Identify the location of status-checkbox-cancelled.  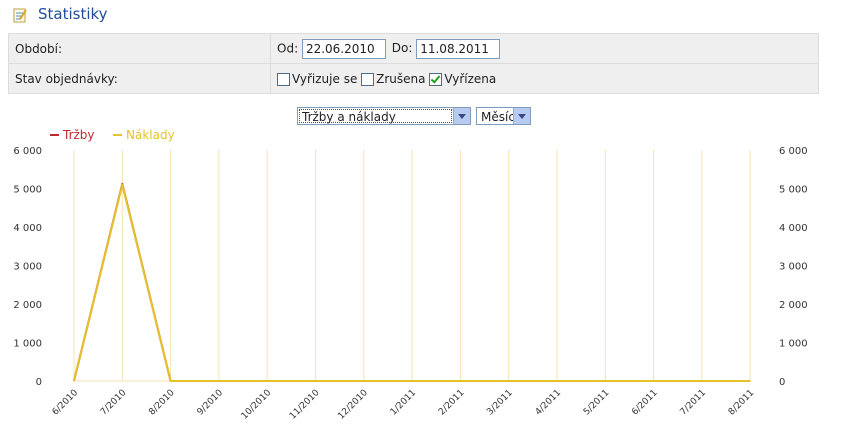
(368, 79).